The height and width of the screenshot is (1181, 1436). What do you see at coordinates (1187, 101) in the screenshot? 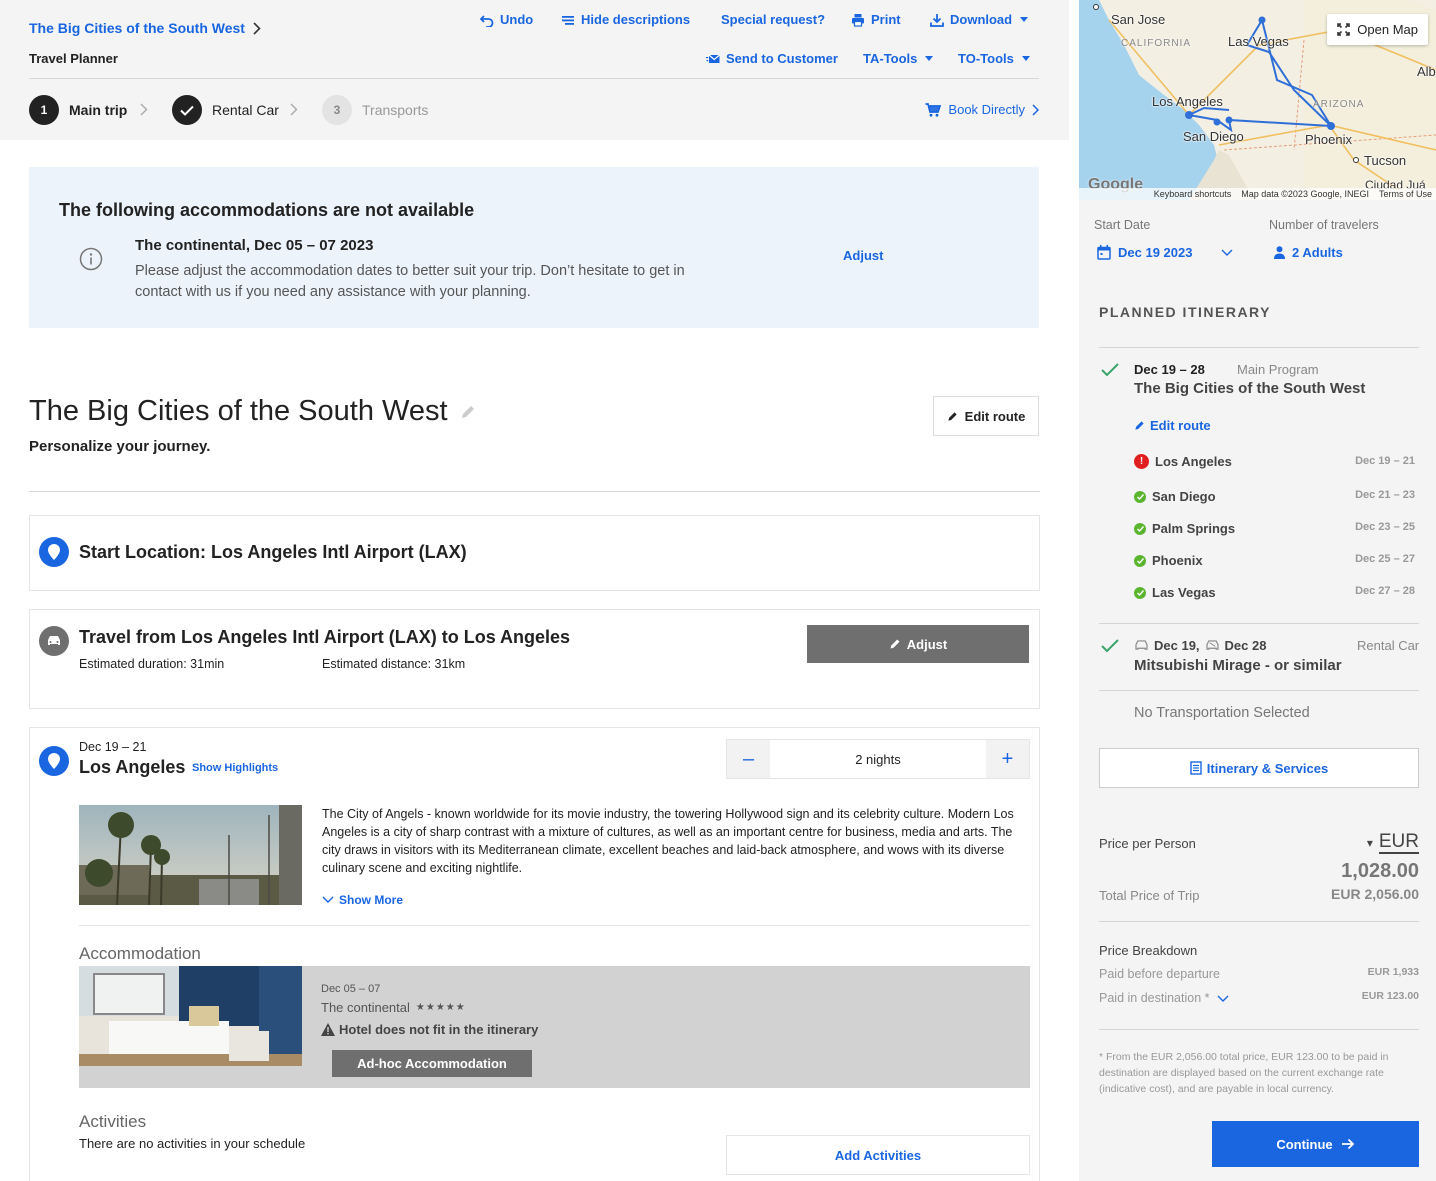
I see `map-city-label: Los Angeles` at bounding box center [1187, 101].